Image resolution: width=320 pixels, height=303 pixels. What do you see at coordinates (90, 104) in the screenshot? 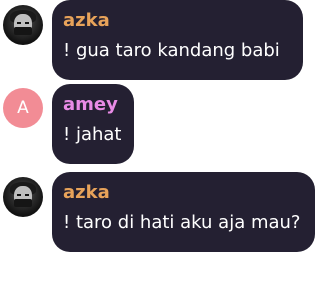
I see `author-name: amey` at bounding box center [90, 104].